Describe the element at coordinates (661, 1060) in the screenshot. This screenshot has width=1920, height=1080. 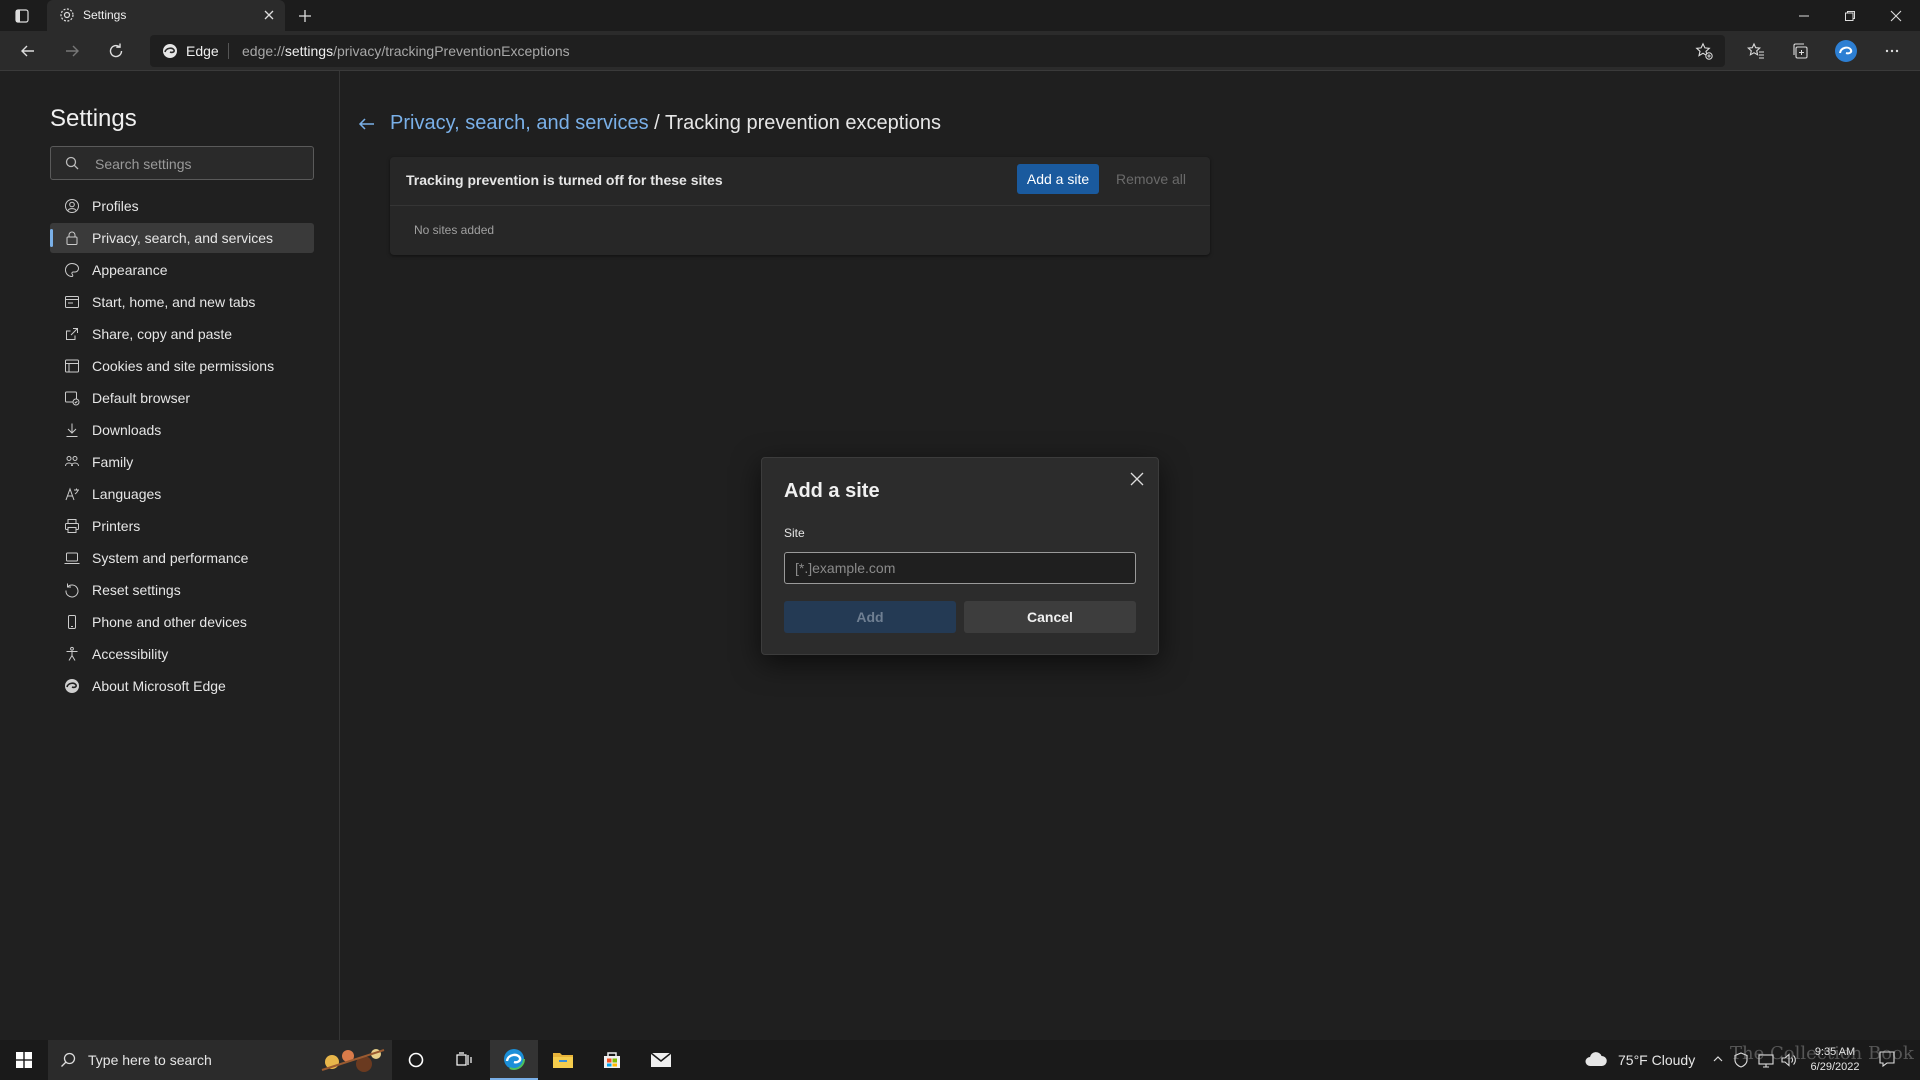
I see `mail-icon` at that location.